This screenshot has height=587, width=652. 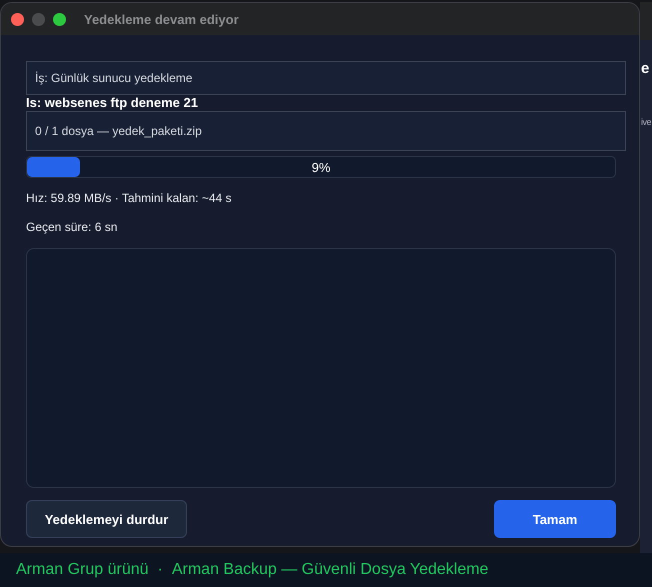 What do you see at coordinates (330, 570) in the screenshot?
I see `footer-text: Arman Backup — Güvenli Dosya Yedekleme` at bounding box center [330, 570].